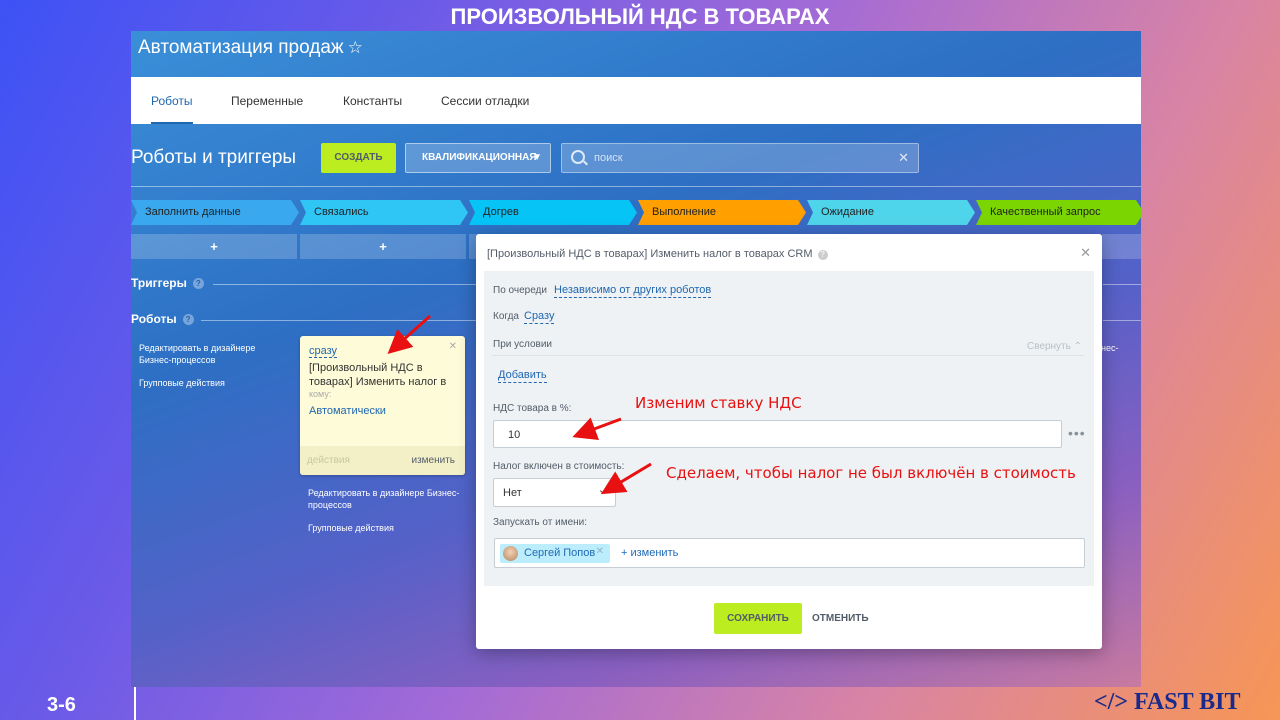  I want to click on when-label: Когда, so click(506, 316).